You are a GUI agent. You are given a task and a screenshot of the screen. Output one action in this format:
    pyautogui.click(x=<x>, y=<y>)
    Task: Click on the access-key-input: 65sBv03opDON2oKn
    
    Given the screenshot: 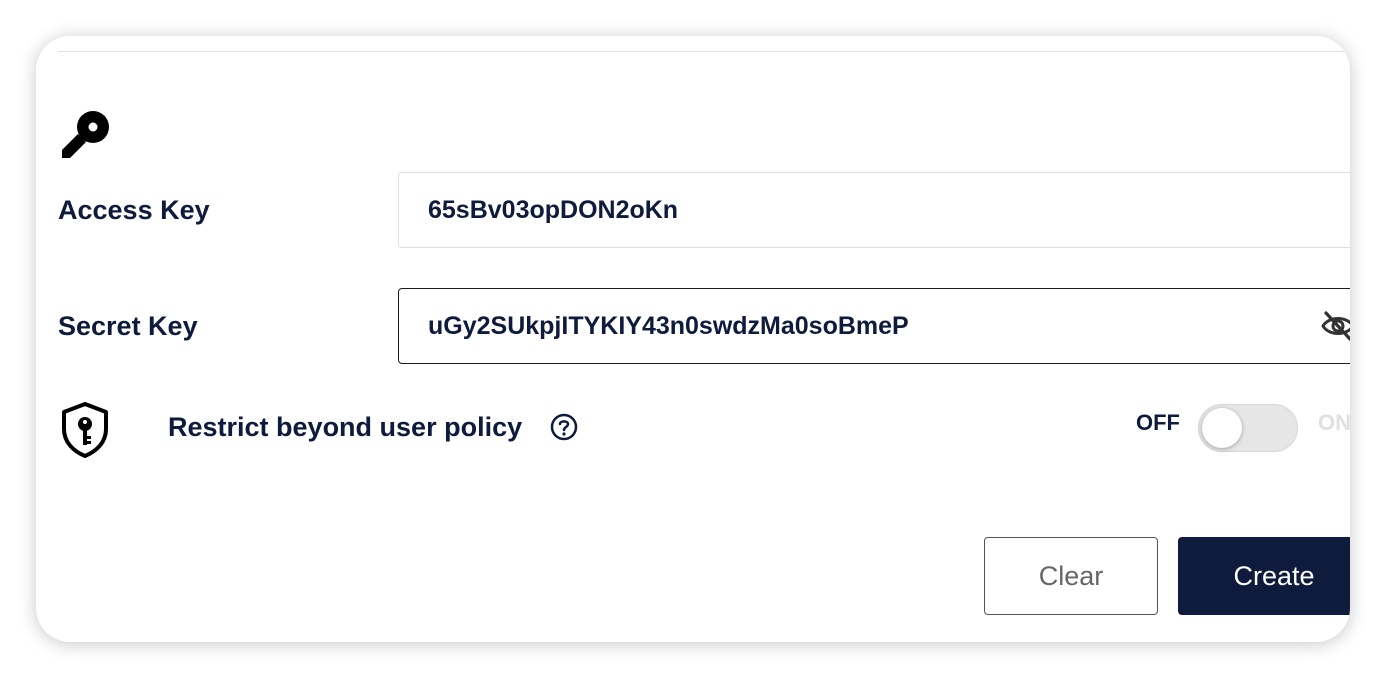 What is the action you would take?
    pyautogui.click(x=874, y=210)
    